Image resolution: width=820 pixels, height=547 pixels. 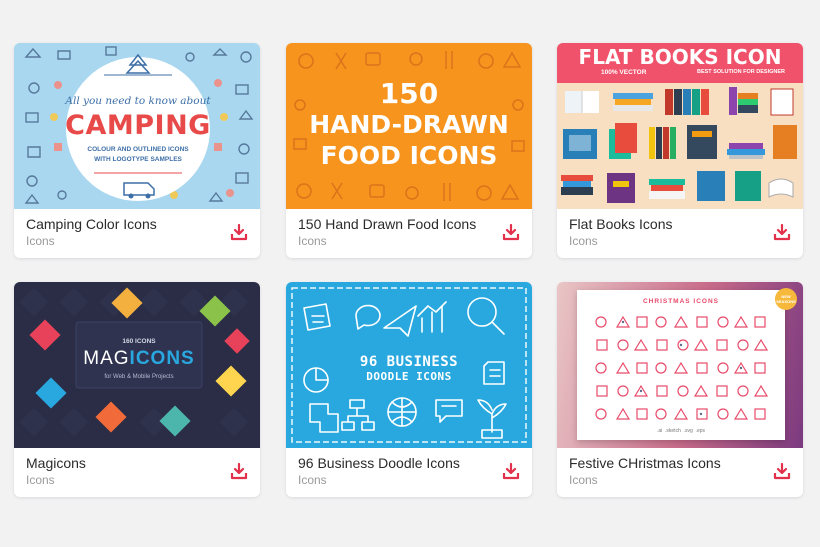 What do you see at coordinates (409, 155) in the screenshot?
I see `food-line-3: FOOD ICONS` at bounding box center [409, 155].